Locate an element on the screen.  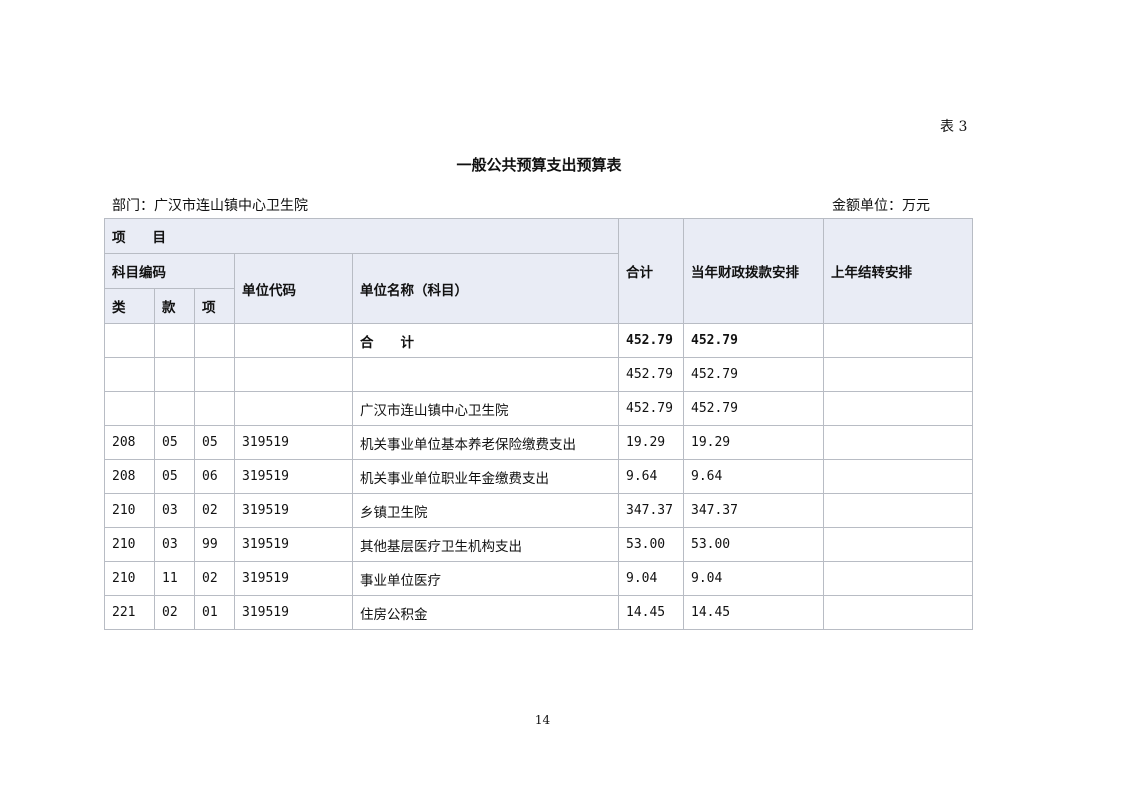
header-unit-code: 单位代码 is located at coordinates (293, 288).